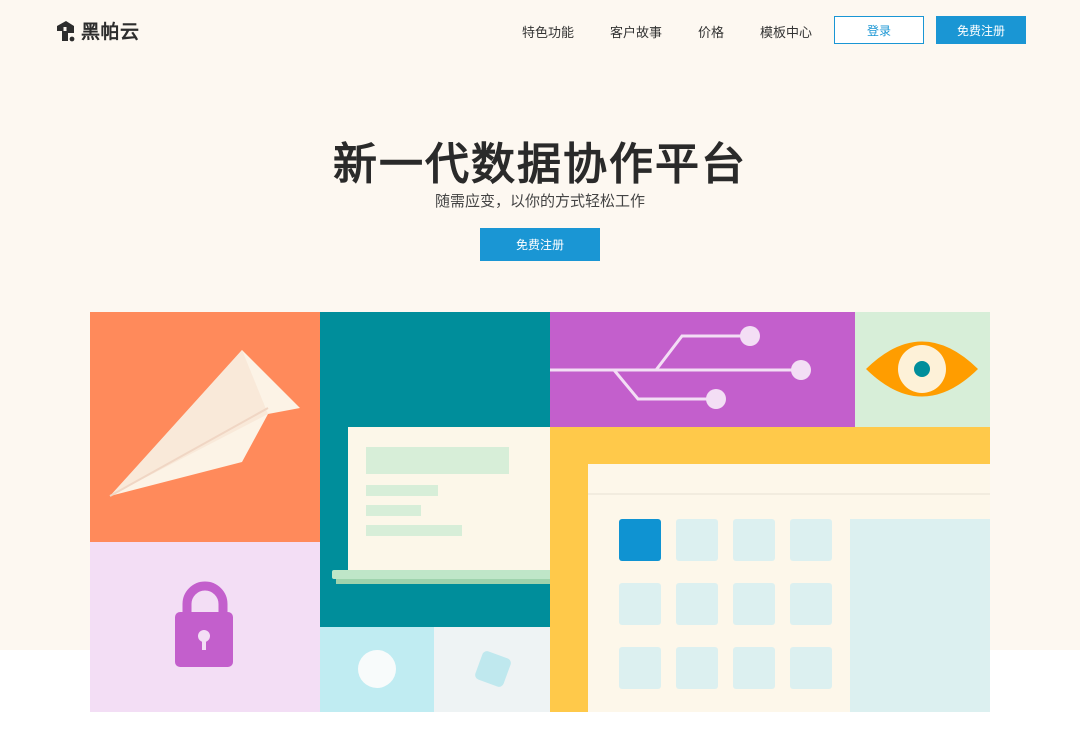  Describe the element at coordinates (981, 30) in the screenshot. I see `header-signup-button: 免费注册` at that location.